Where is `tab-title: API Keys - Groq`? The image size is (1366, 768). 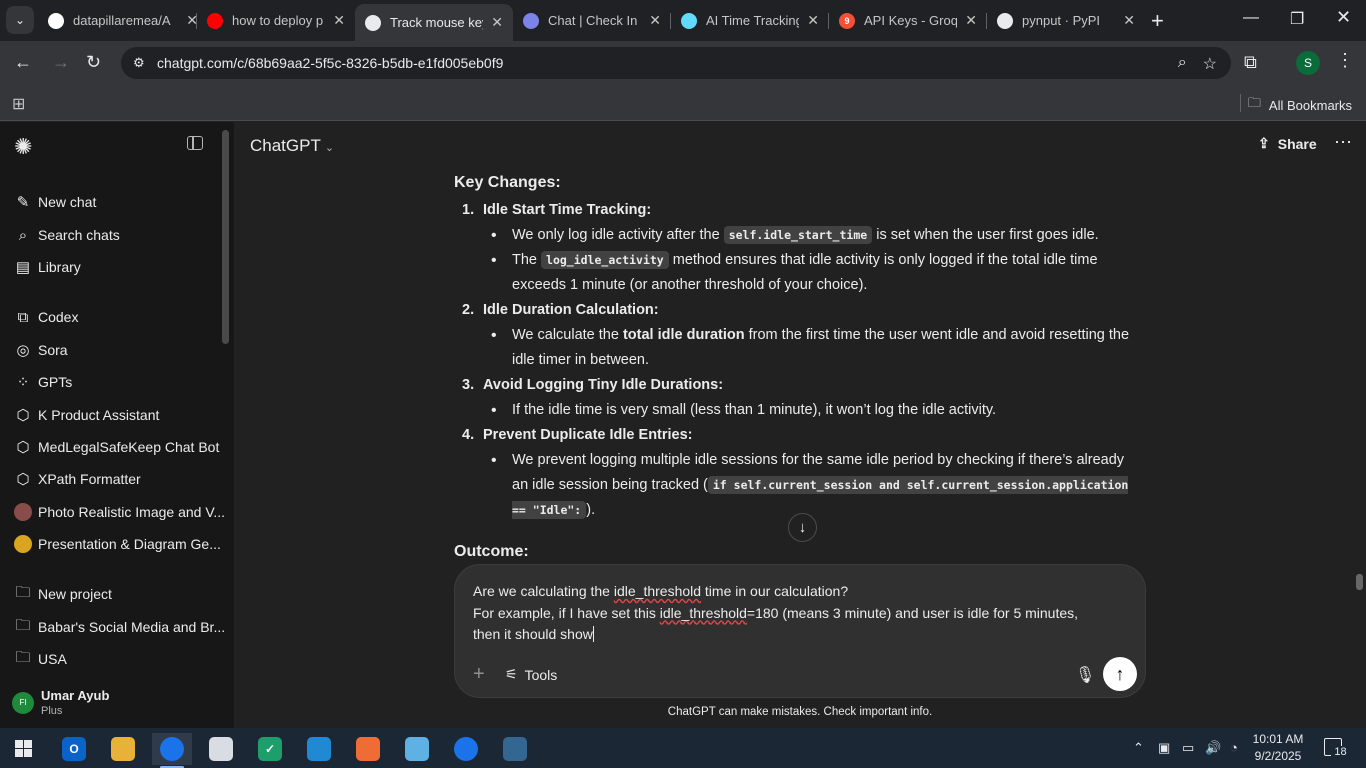 tab-title: API Keys - Groq is located at coordinates (911, 20).